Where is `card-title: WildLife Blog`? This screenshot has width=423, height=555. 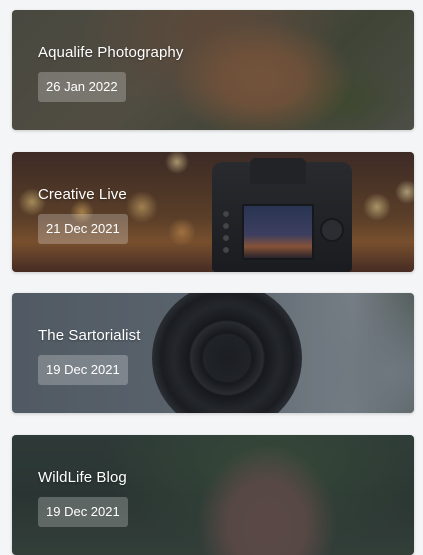
card-title: WildLife Blog is located at coordinates (82, 477).